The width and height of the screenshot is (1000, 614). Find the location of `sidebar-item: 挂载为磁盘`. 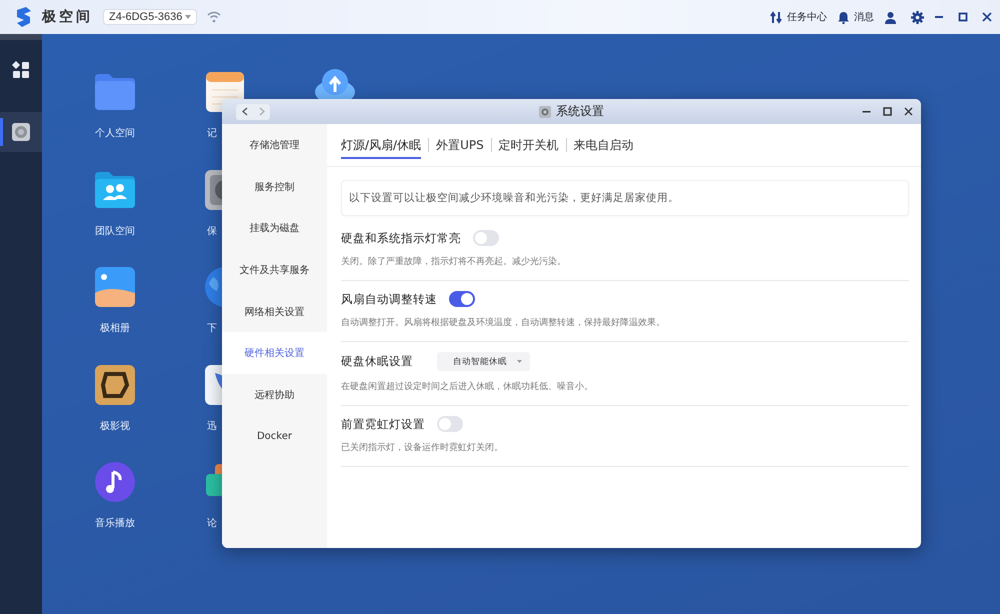

sidebar-item: 挂载为磁盘 is located at coordinates (274, 228).